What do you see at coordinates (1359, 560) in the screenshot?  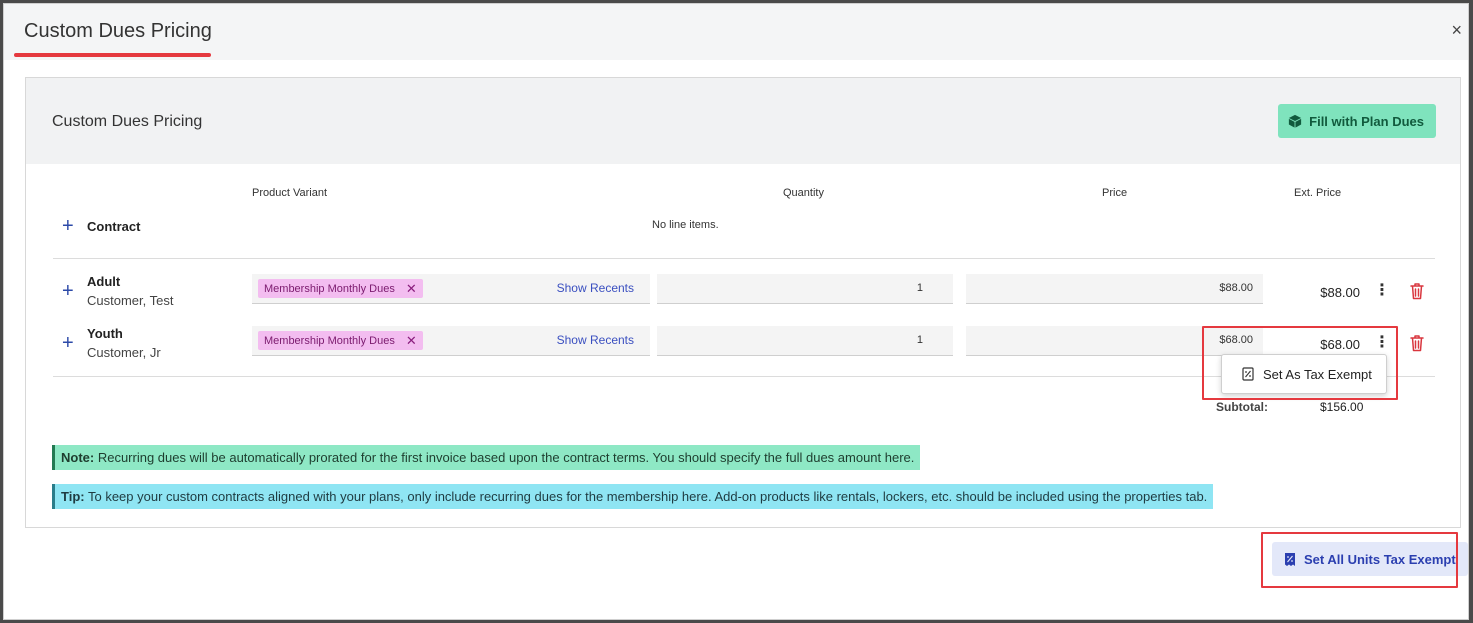 I see `button-highlight-box` at bounding box center [1359, 560].